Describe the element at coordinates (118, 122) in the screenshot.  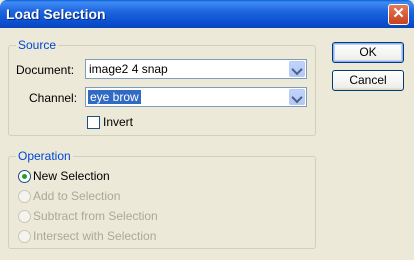
I see `invert-label: Invert` at that location.